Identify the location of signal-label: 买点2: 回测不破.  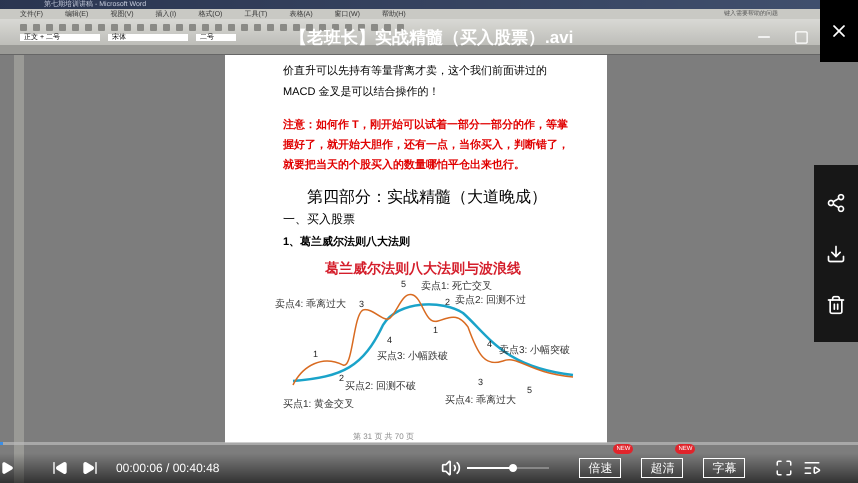
(380, 386).